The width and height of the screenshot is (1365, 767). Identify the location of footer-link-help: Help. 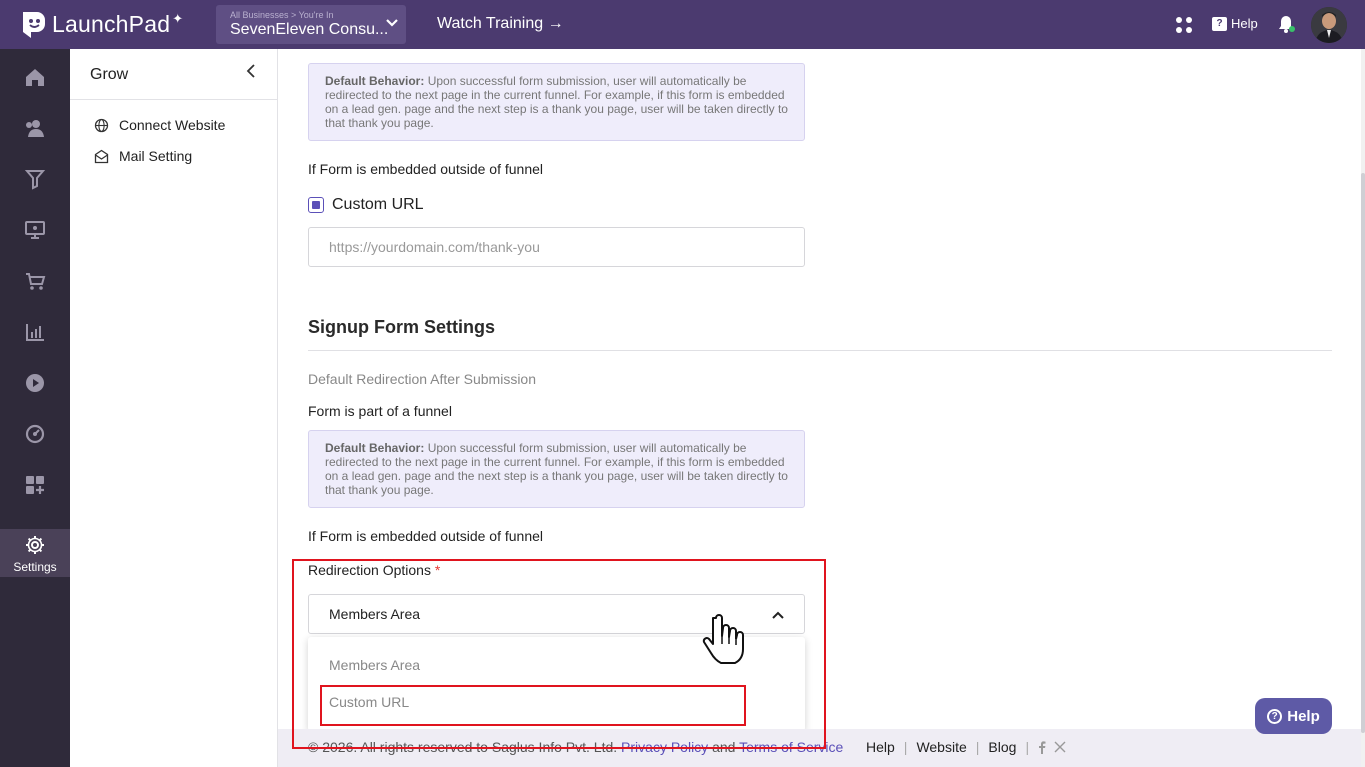
(880, 747).